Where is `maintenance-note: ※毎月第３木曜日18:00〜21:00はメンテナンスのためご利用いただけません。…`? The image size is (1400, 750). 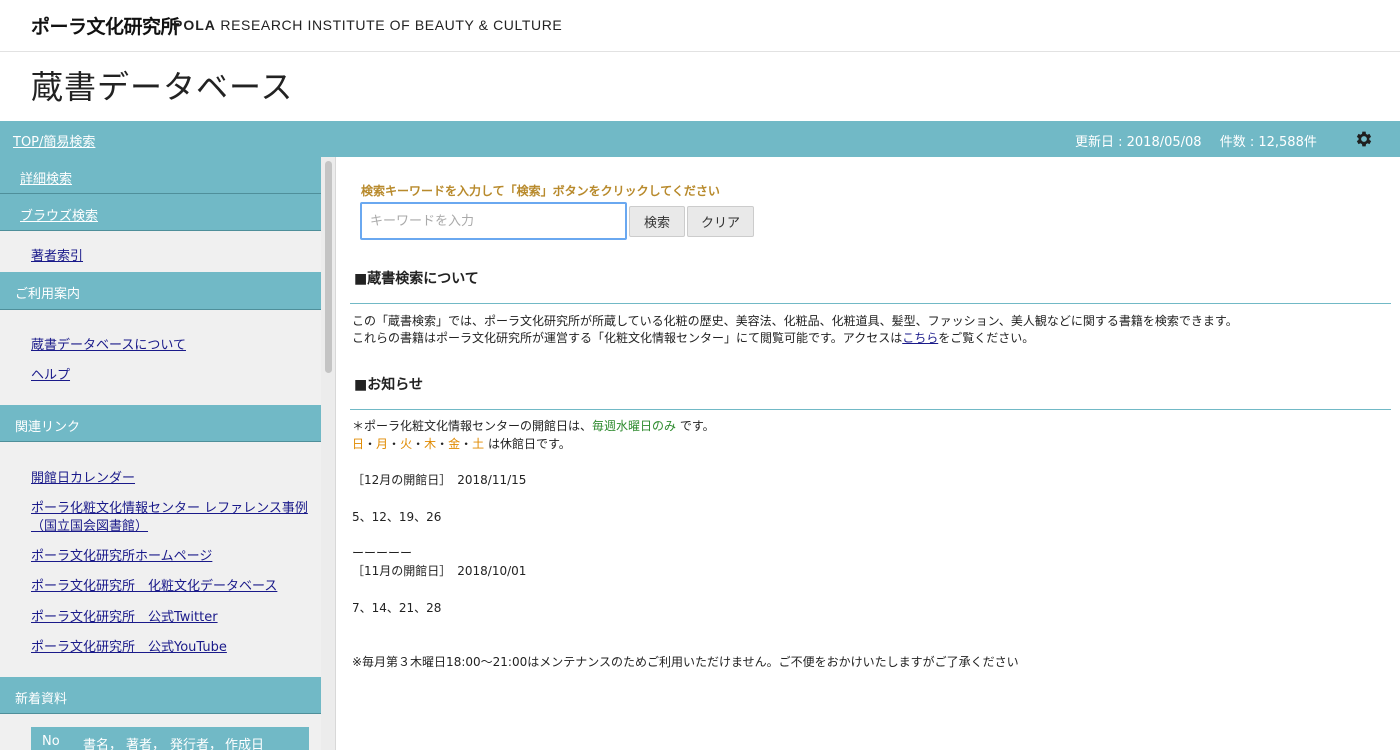 maintenance-note: ※毎月第３木曜日18:00〜21:00はメンテナンスのためご利用いただけません。… is located at coordinates (685, 662).